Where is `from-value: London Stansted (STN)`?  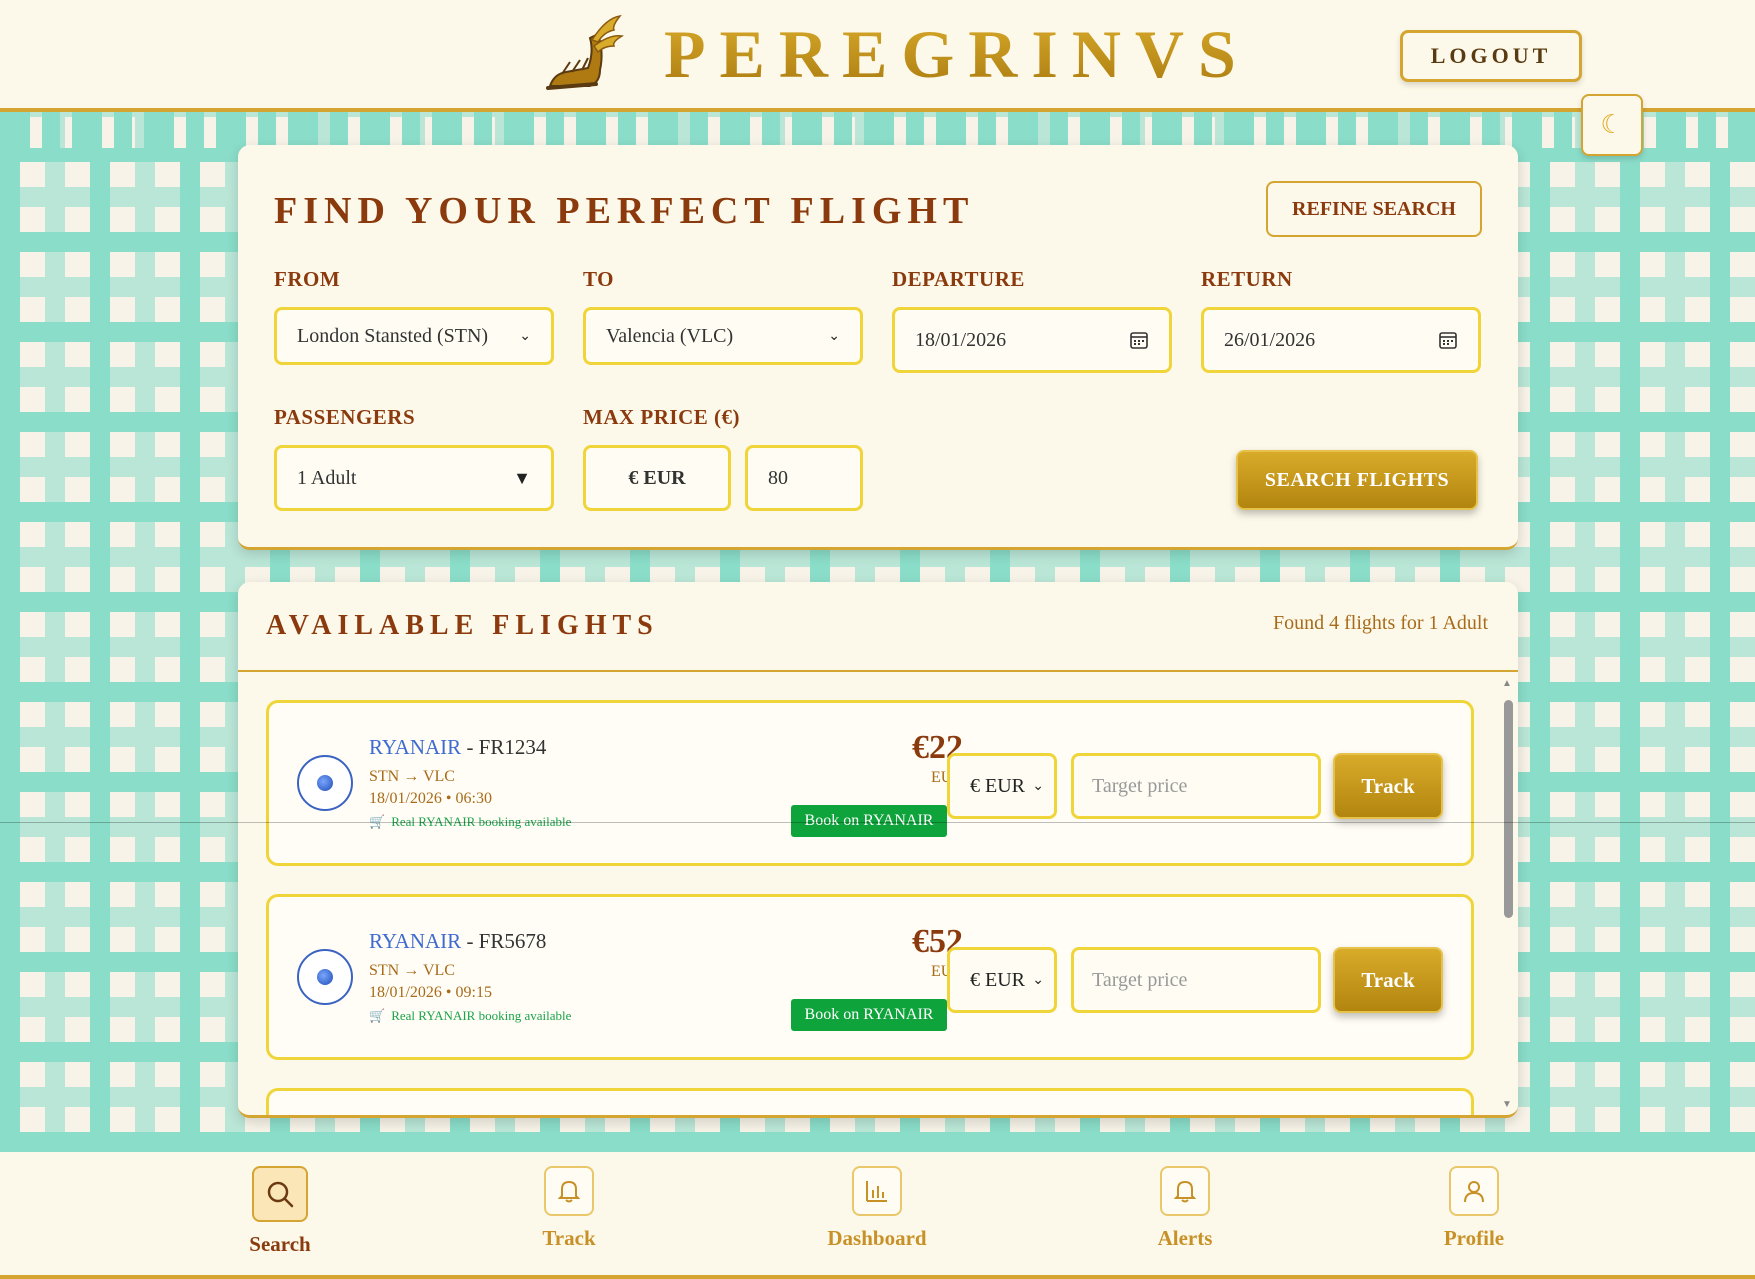
from-value: London Stansted (STN) is located at coordinates (393, 335).